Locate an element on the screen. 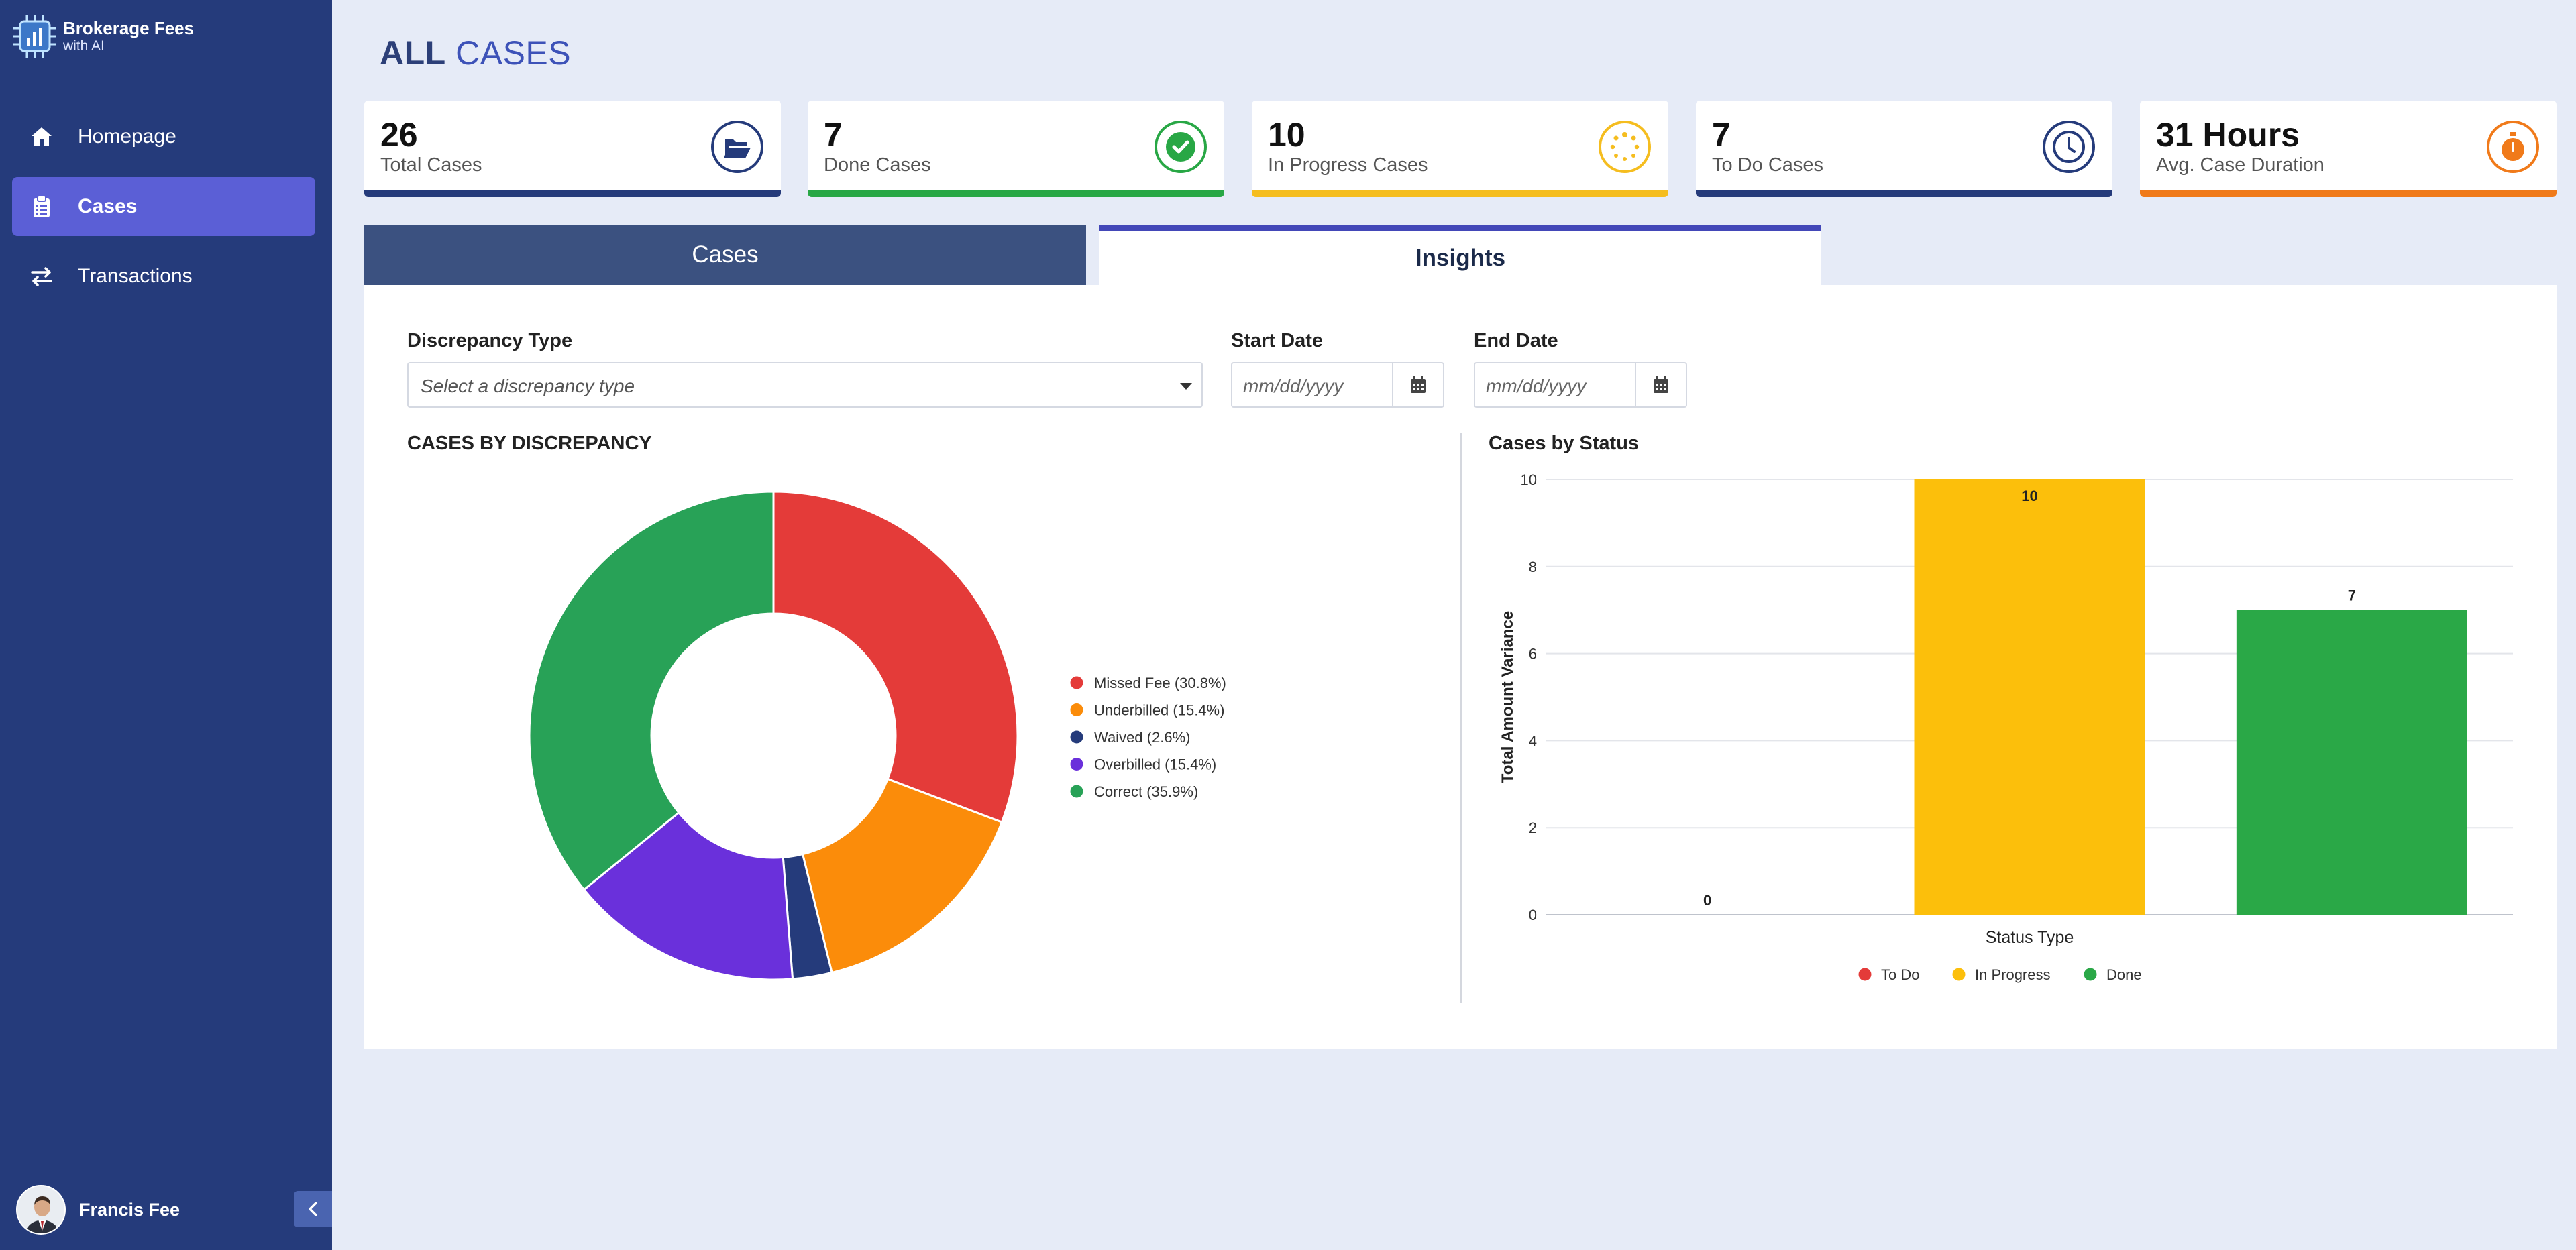  y-tick-label: 2 is located at coordinates (1533, 827).